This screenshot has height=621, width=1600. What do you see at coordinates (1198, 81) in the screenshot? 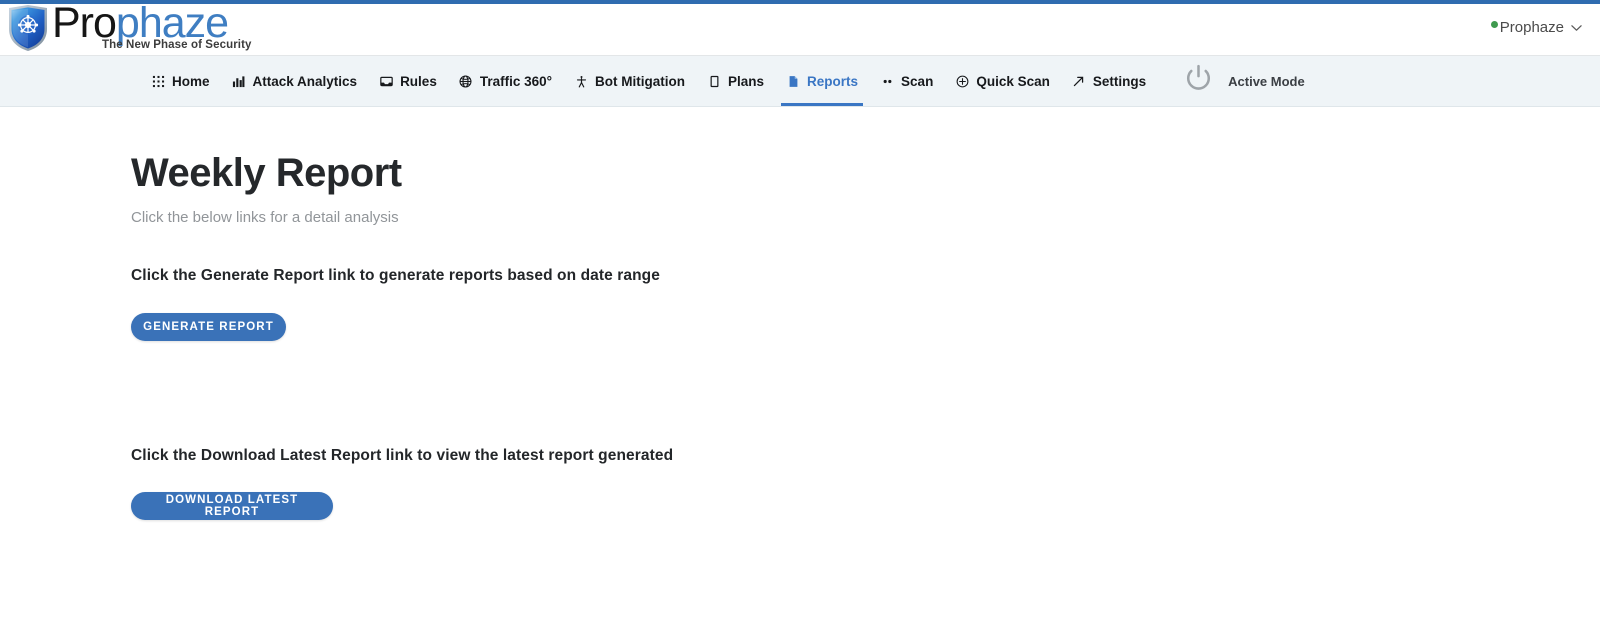
I see `power-icon` at bounding box center [1198, 81].